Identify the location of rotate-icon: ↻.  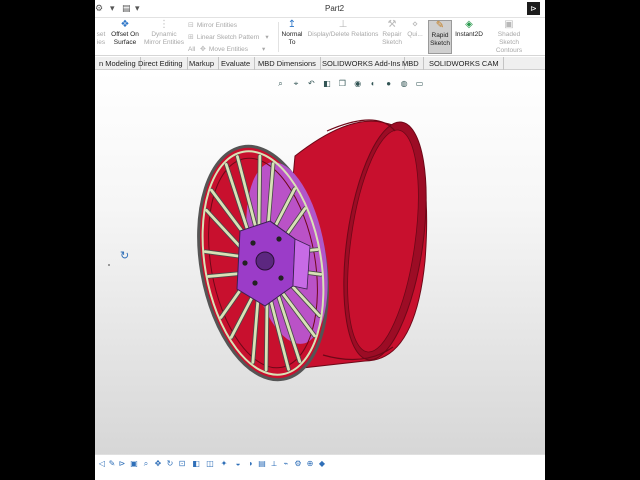
(170, 464).